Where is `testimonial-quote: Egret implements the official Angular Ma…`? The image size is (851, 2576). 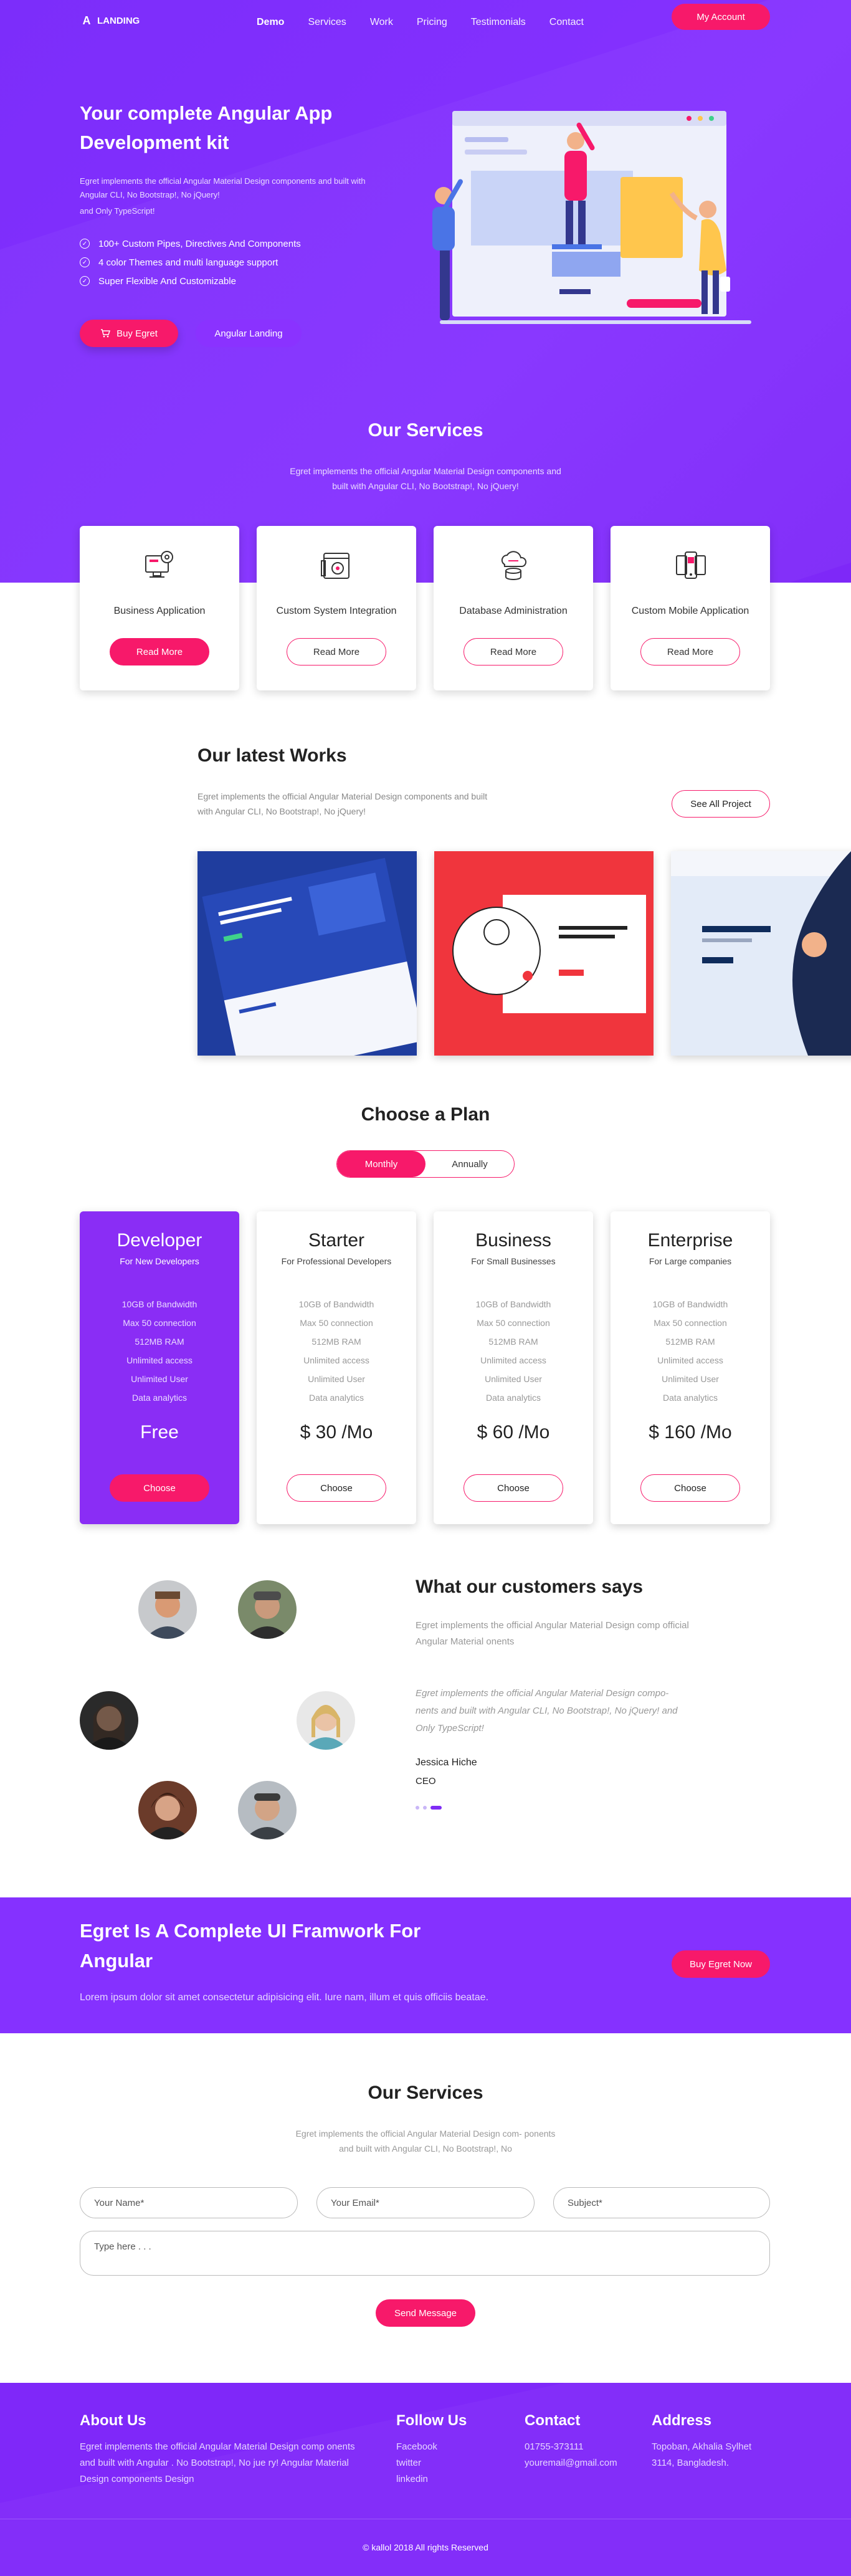 testimonial-quote: Egret implements the official Angular Ma… is located at coordinates (547, 1711).